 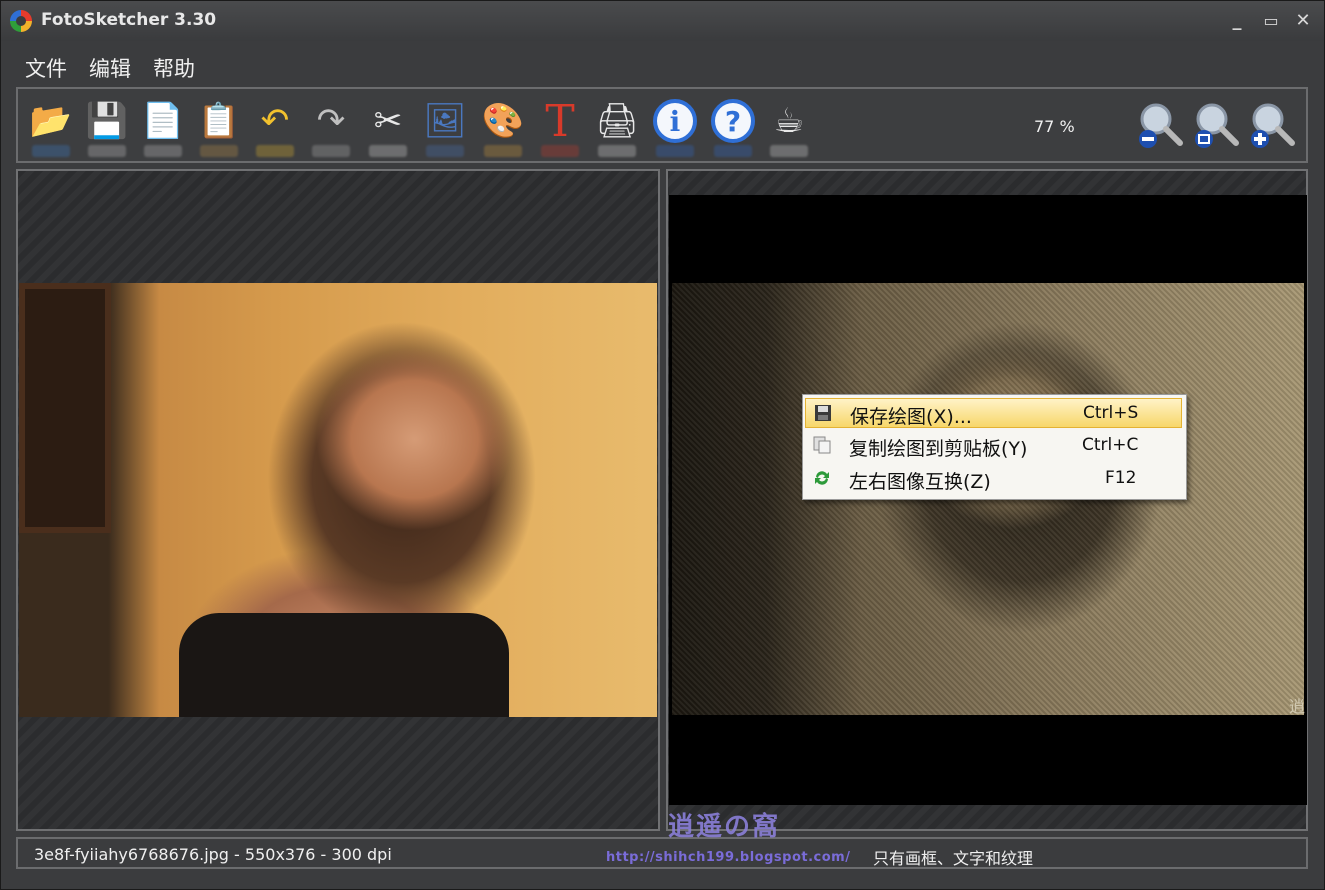 What do you see at coordinates (1161, 125) in the screenshot?
I see `zoom-out-icon` at bounding box center [1161, 125].